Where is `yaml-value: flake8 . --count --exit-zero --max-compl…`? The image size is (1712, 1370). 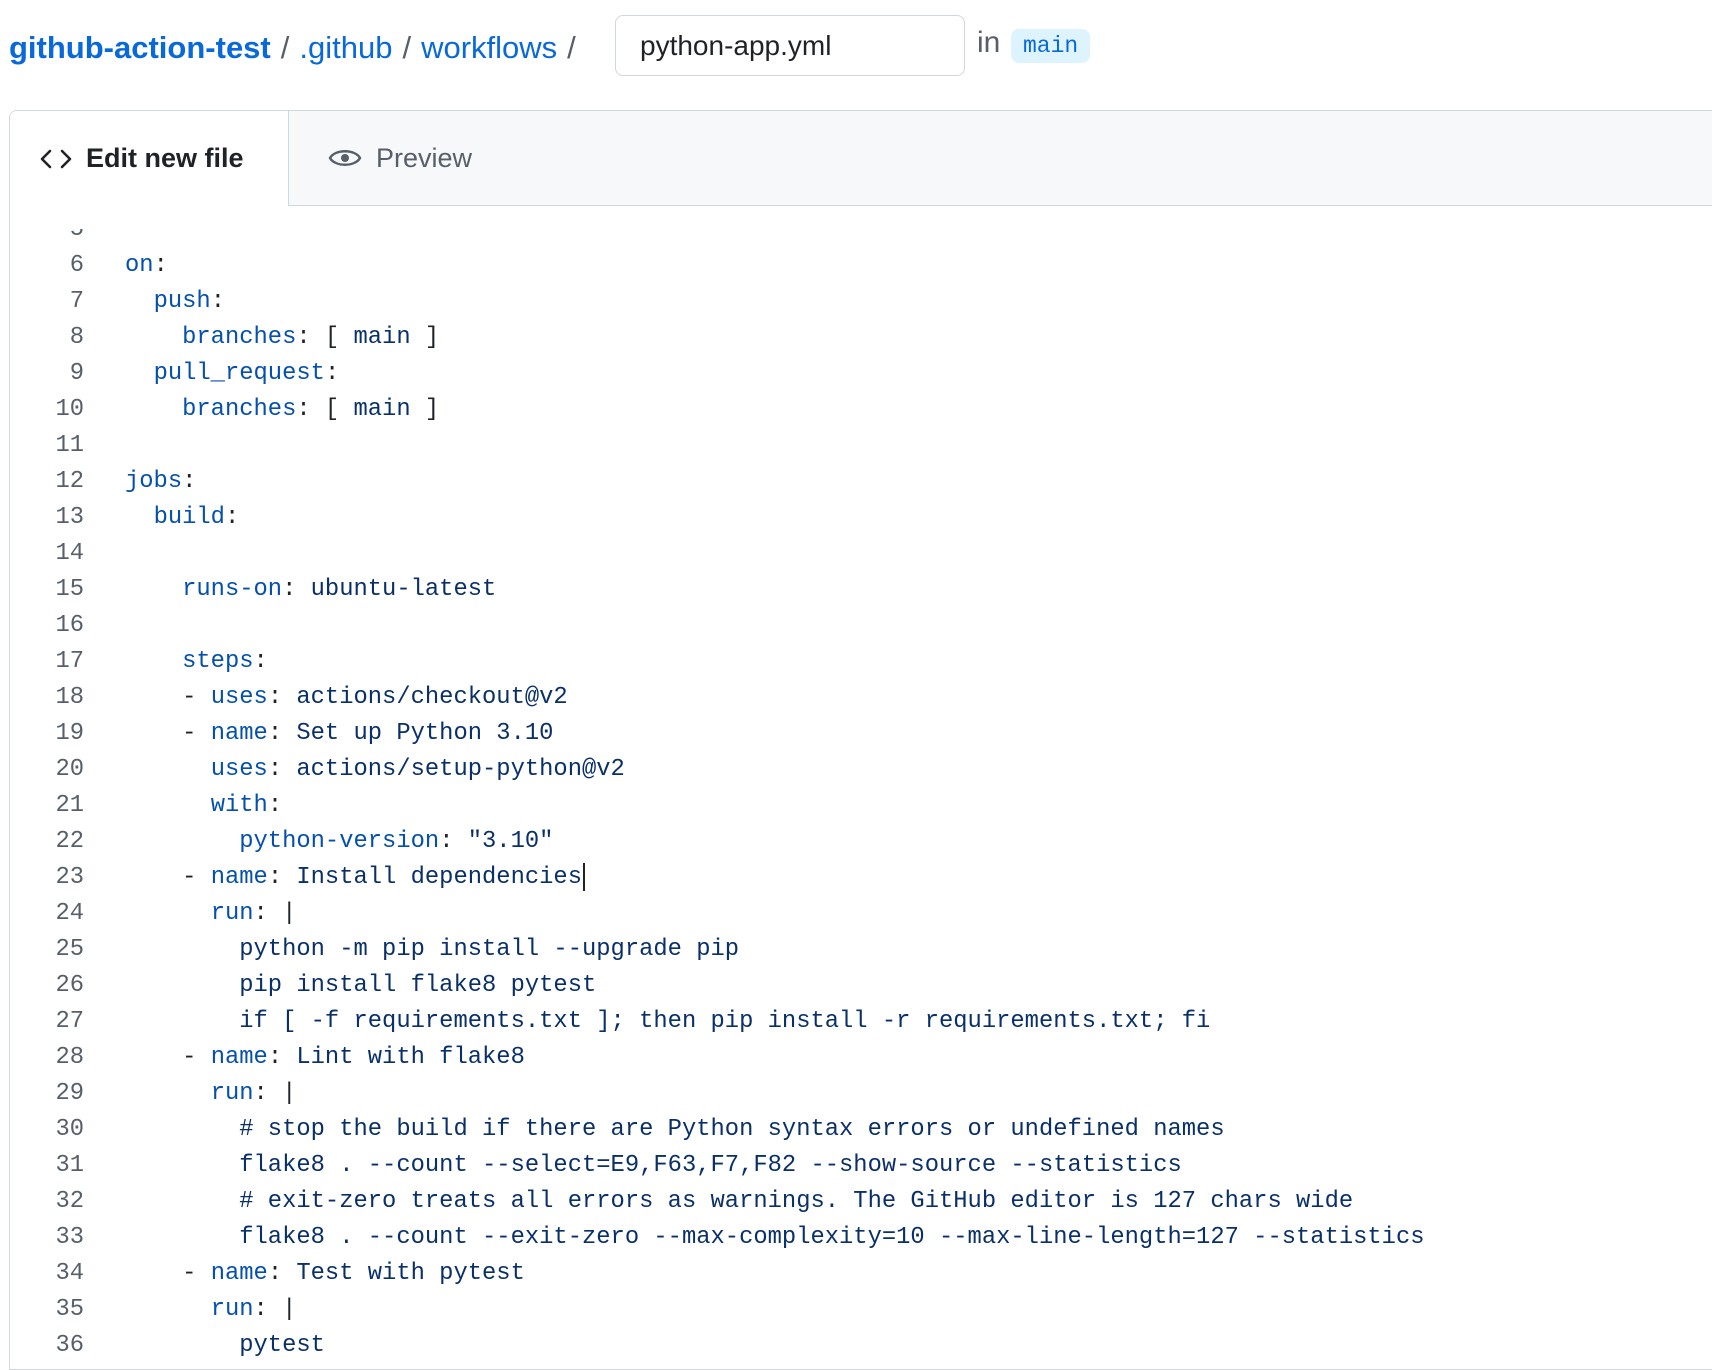 yaml-value: flake8 . --count --exit-zero --max-compl… is located at coordinates (832, 1237).